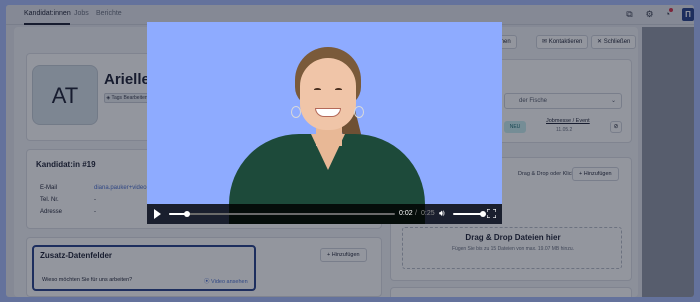 This screenshot has width=700, height=302. What do you see at coordinates (483, 214) in the screenshot?
I see `volume-handle` at bounding box center [483, 214].